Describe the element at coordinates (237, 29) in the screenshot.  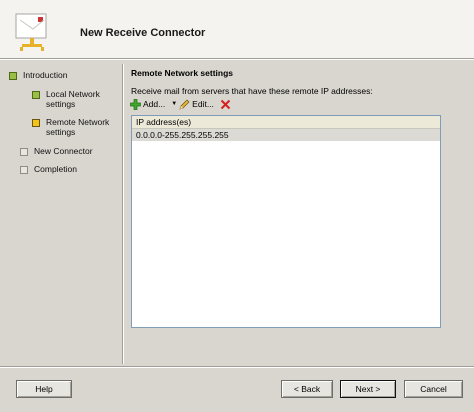
I see `wizard-header: New Receive Connector` at that location.